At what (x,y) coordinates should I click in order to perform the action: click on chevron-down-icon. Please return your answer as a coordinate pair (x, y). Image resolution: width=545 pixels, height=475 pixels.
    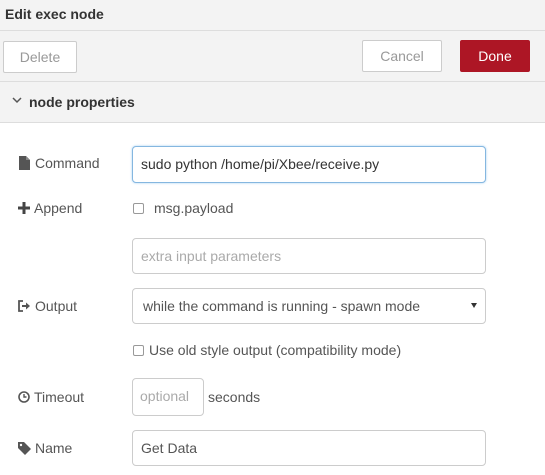
    Looking at the image, I should click on (17, 100).